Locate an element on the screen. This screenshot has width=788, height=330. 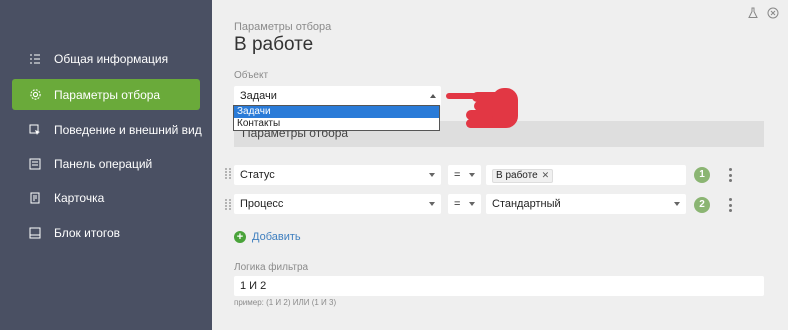
object-select: Задачи is located at coordinates (337, 96).